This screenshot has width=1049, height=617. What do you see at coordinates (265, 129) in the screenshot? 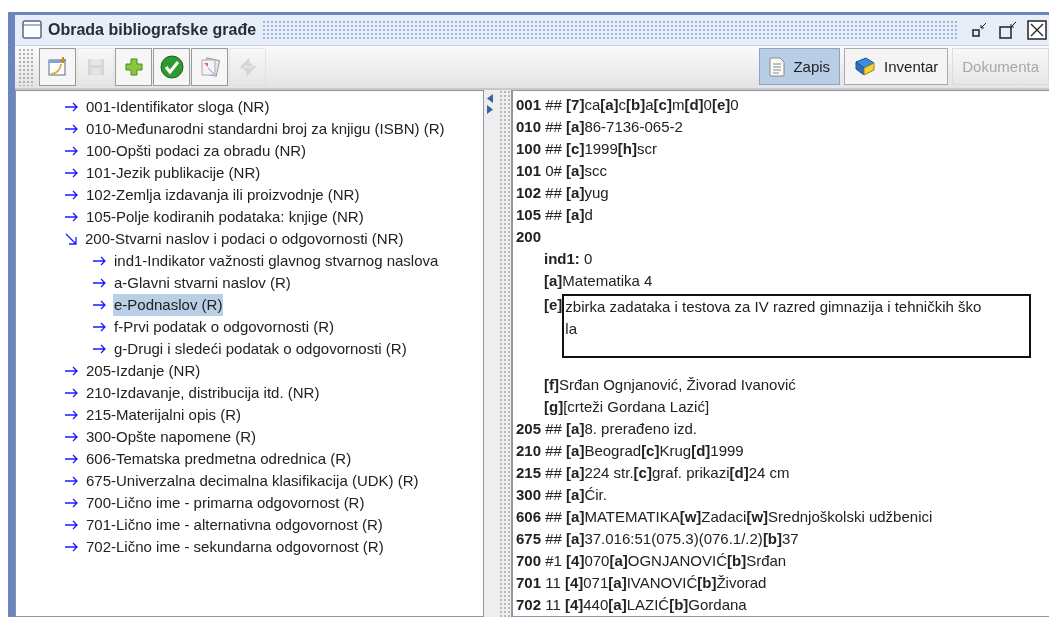
I see `tree-item: 010-Međunarodni standardni broj za knjigu (ISBN) (R)` at bounding box center [265, 129].